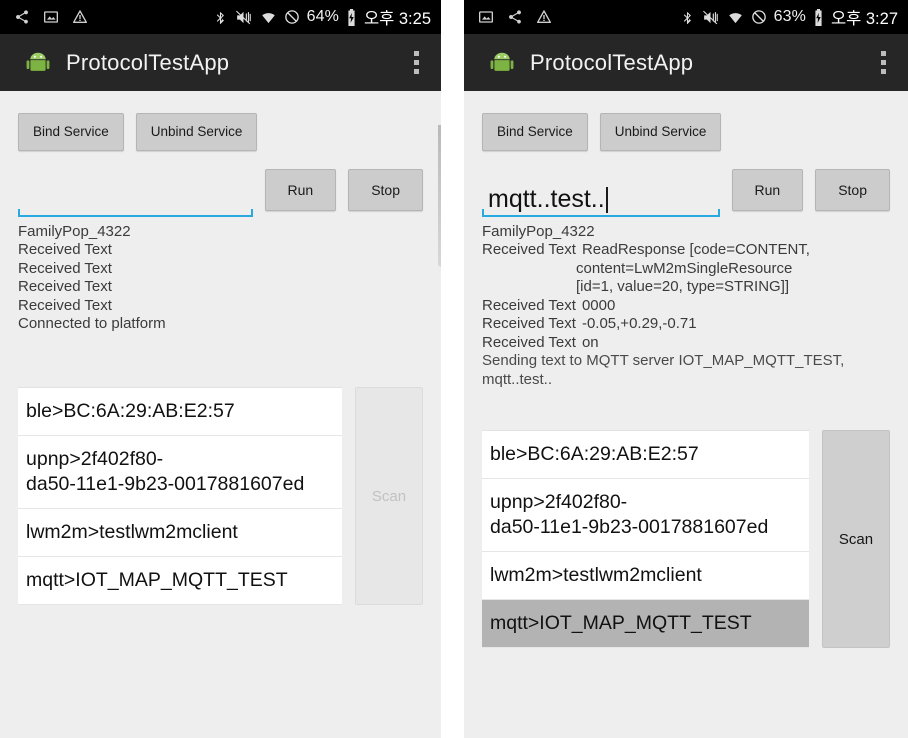 The height and width of the screenshot is (738, 908). What do you see at coordinates (517, 379) in the screenshot?
I see `log-line: mqtt..test..` at bounding box center [517, 379].